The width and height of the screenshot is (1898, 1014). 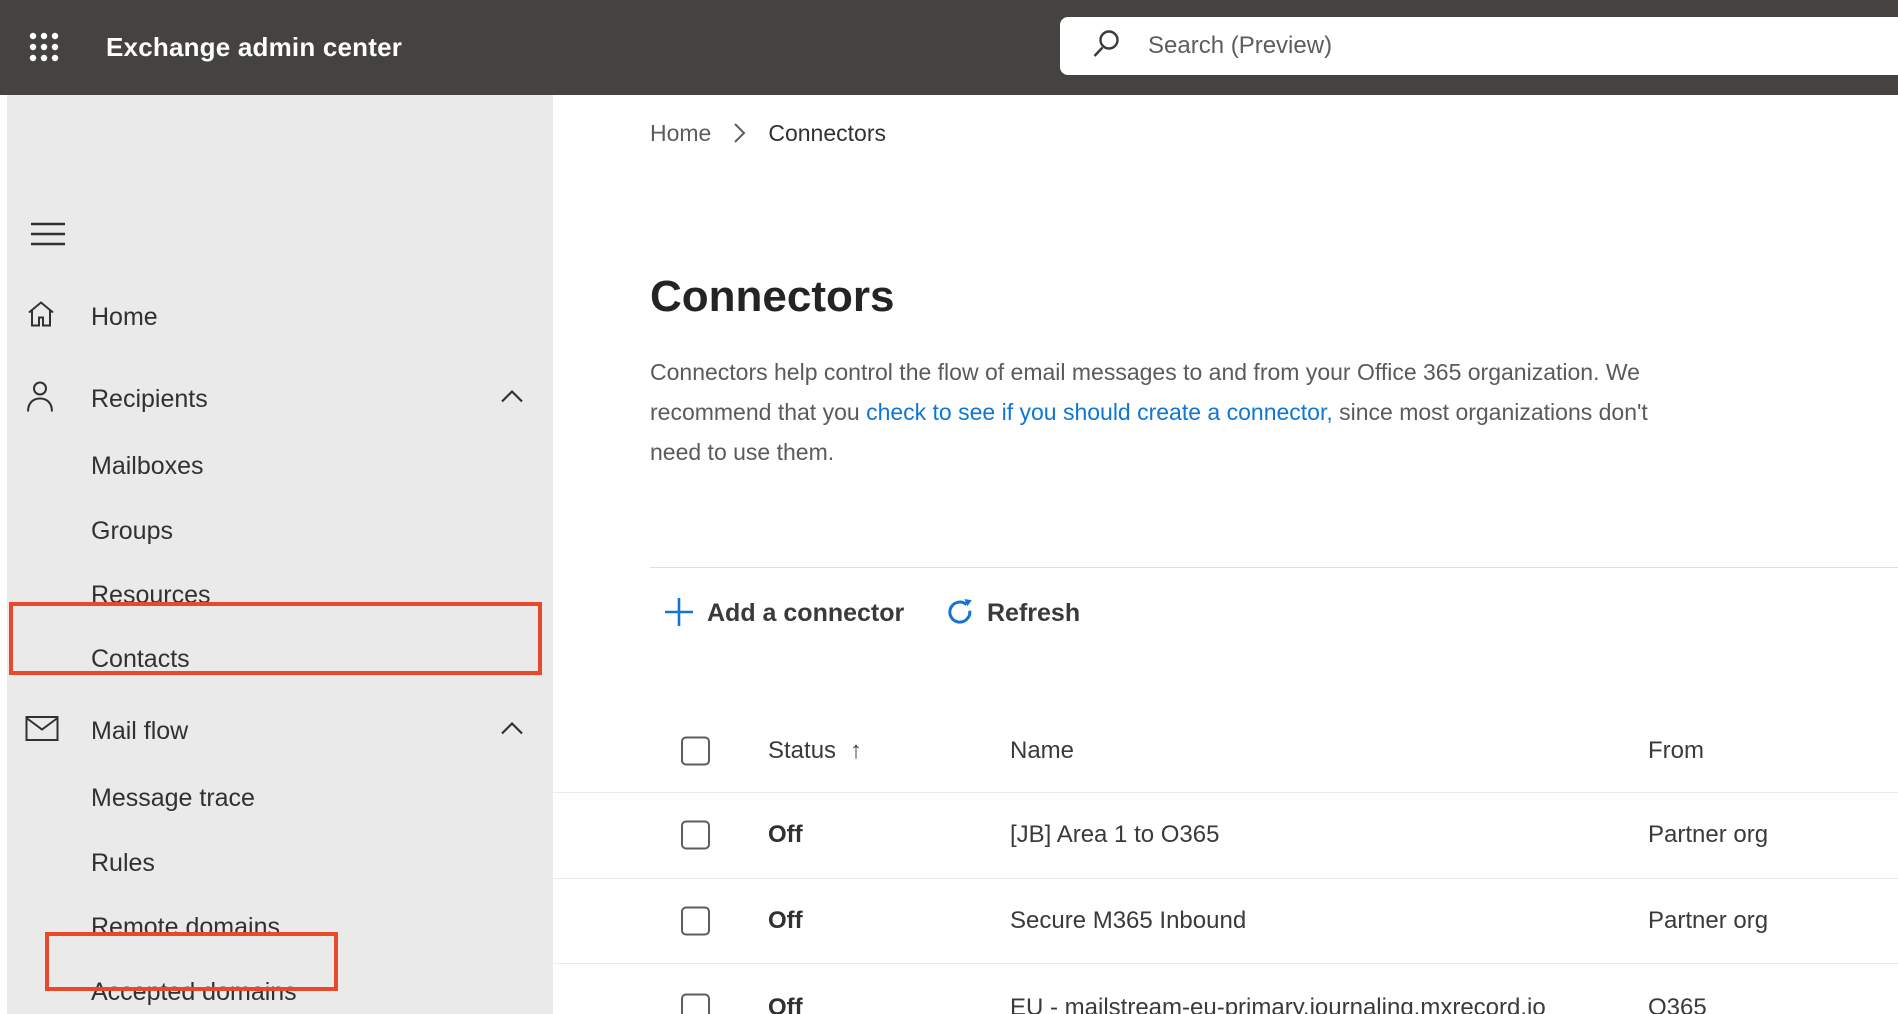 I want to click on refresh-button: Refresh, so click(x=1012, y=613).